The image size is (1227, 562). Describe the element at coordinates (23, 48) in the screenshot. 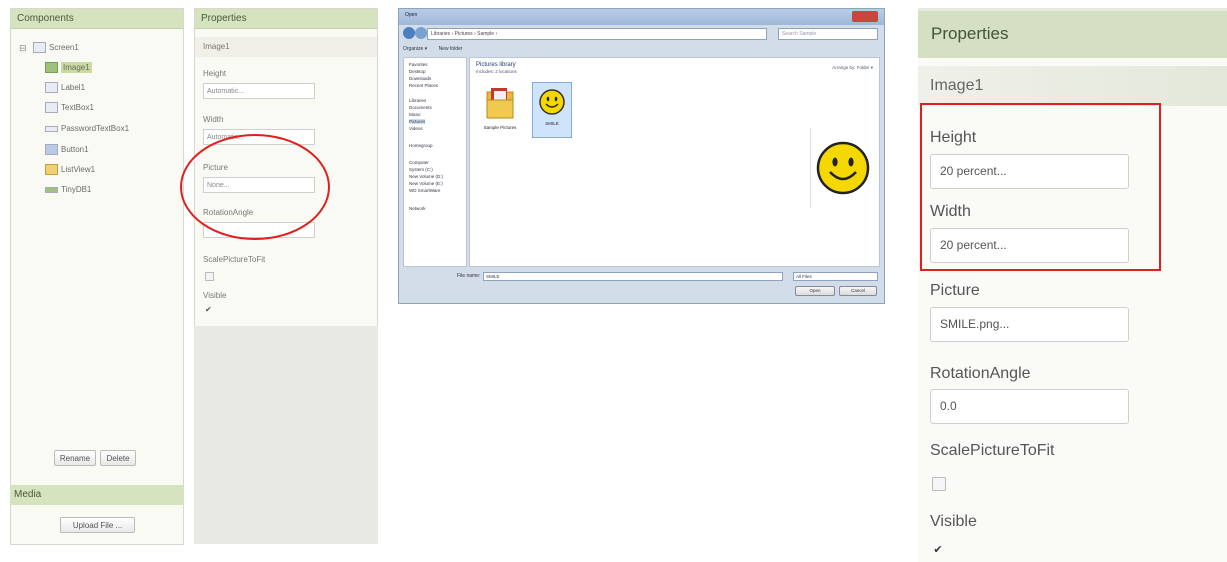

I see `collapse-toggle-icon: ⊟` at that location.